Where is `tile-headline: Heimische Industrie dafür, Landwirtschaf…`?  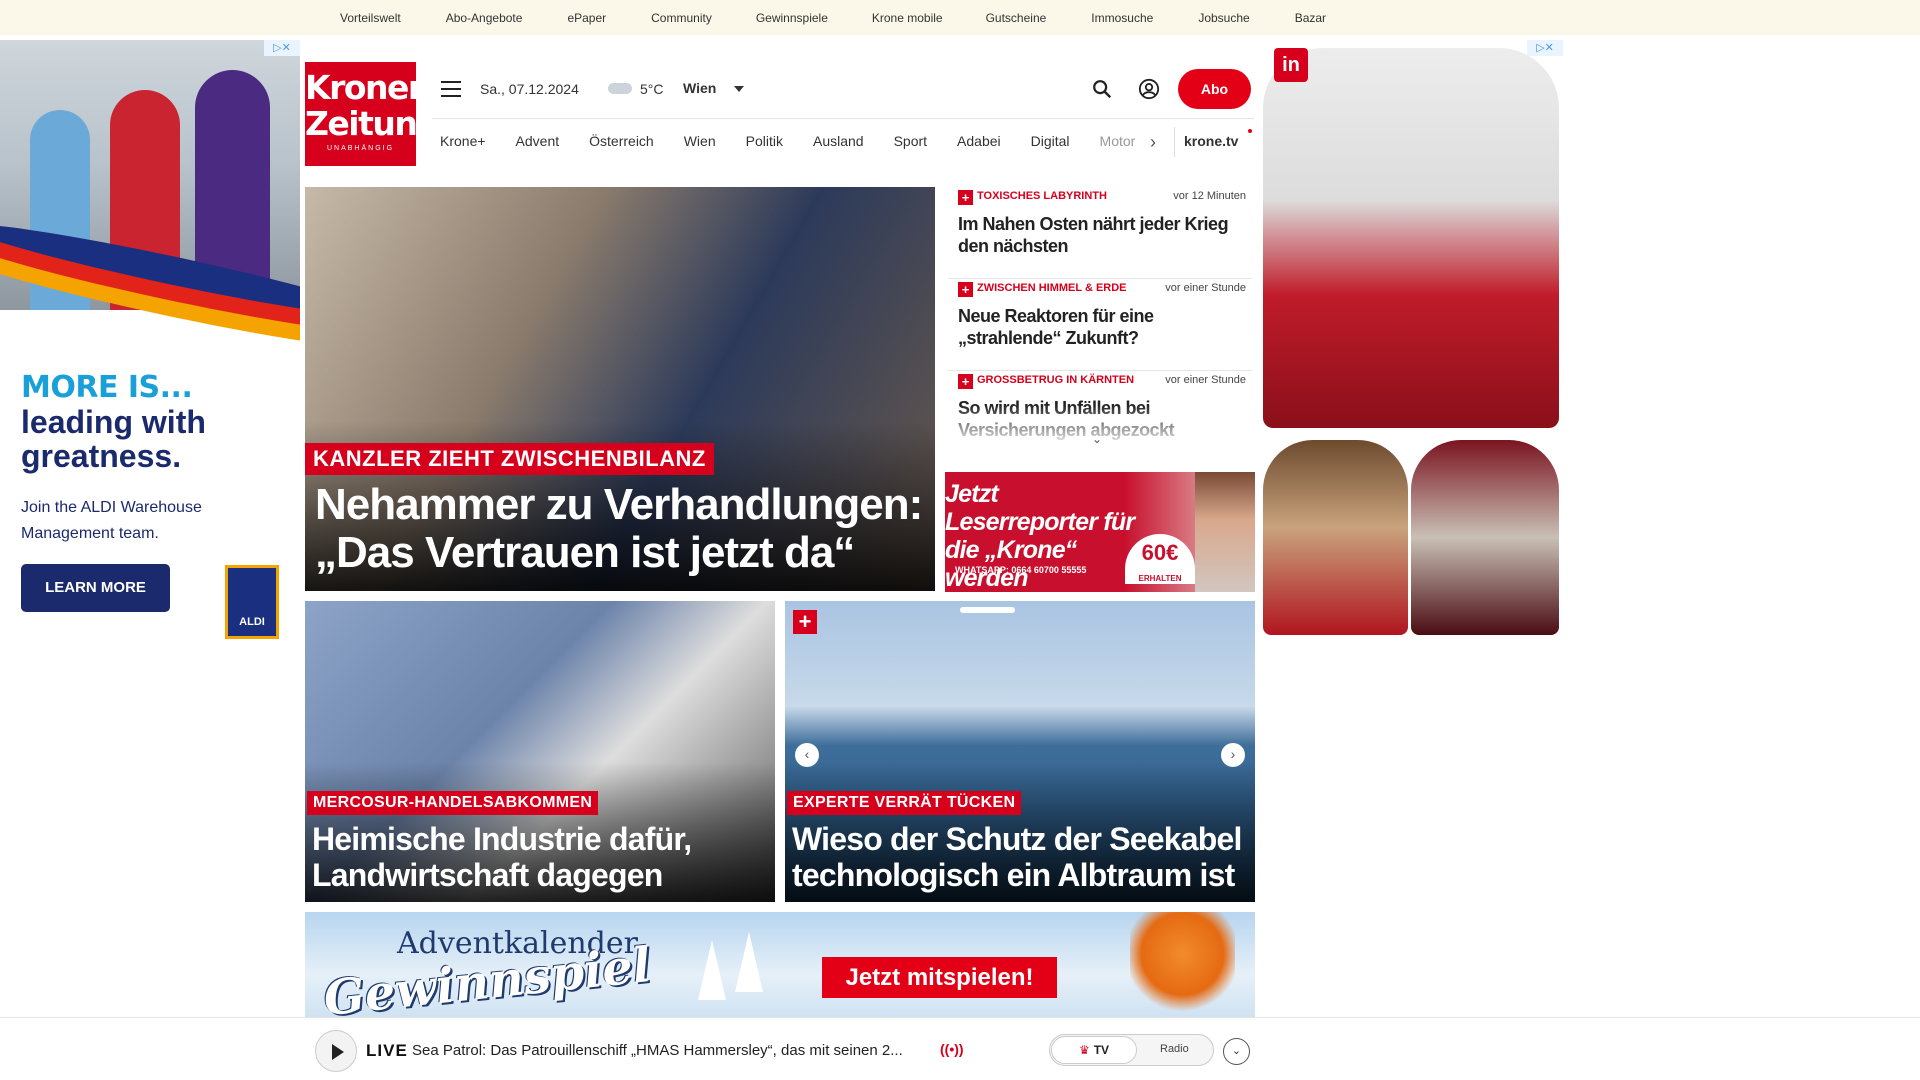
tile-headline: Heimische Industrie dafür, Landwirtschaf… is located at coordinates (542, 857).